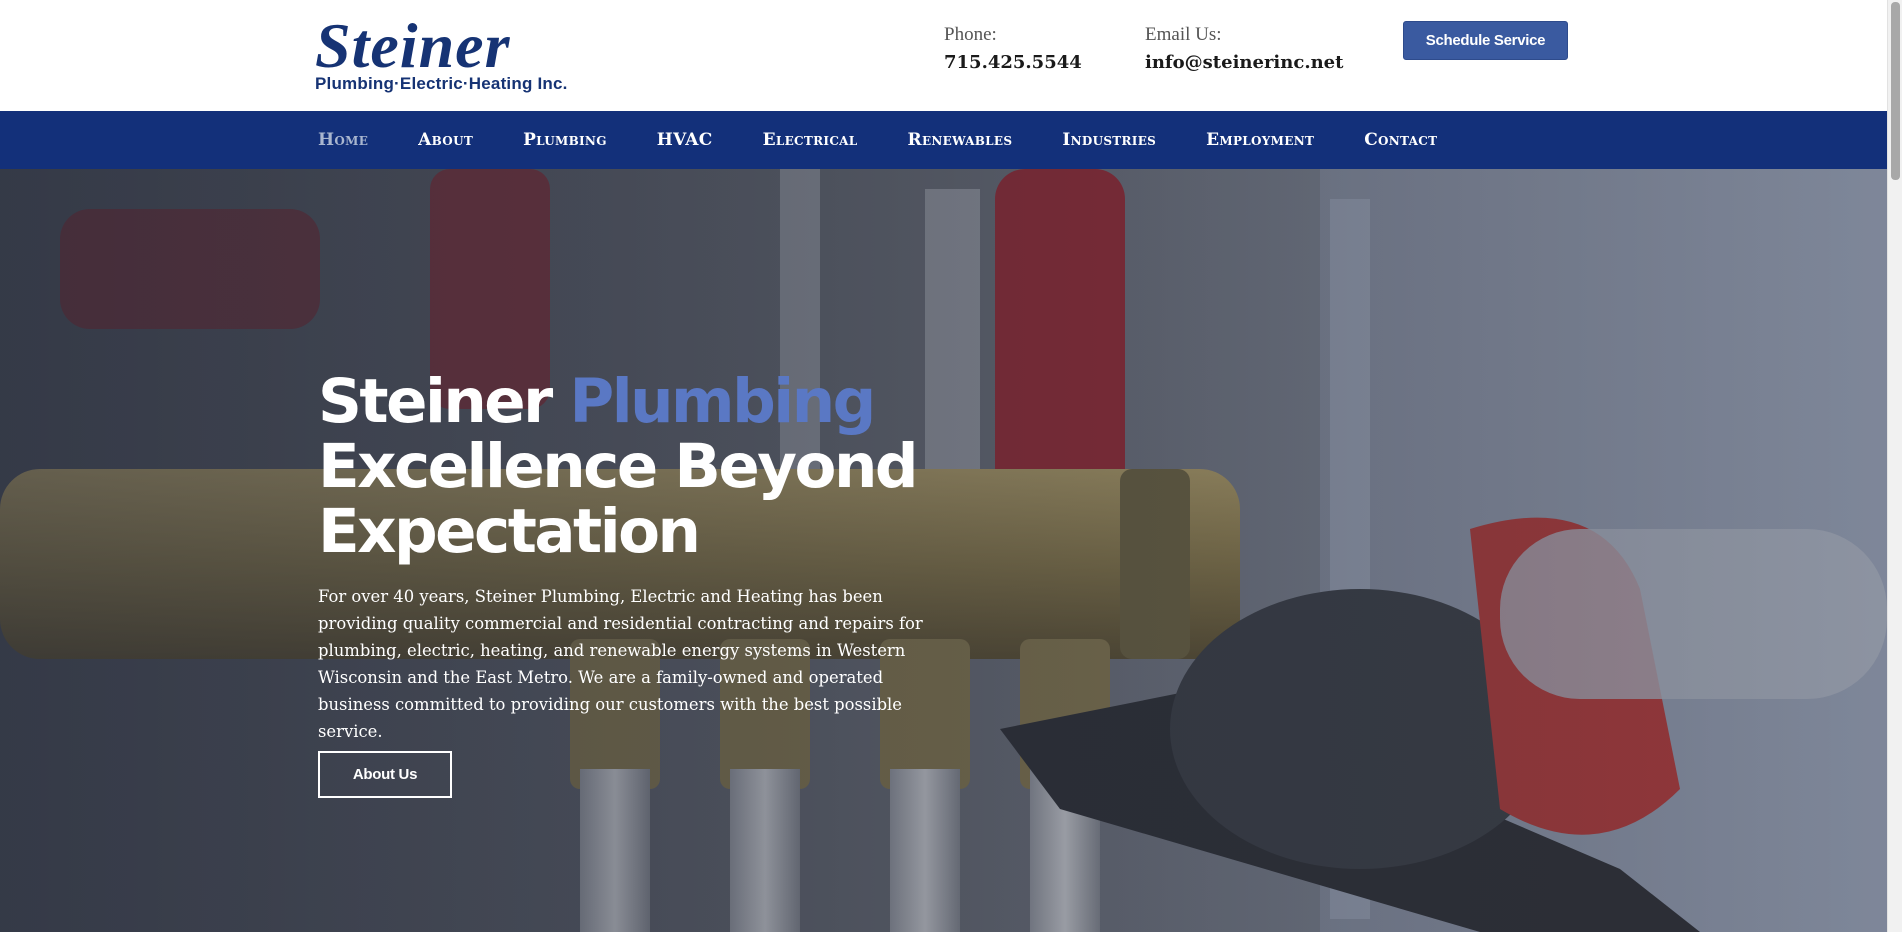 The width and height of the screenshot is (1902, 932). I want to click on nav-item-electrical: Electrical, so click(810, 140).